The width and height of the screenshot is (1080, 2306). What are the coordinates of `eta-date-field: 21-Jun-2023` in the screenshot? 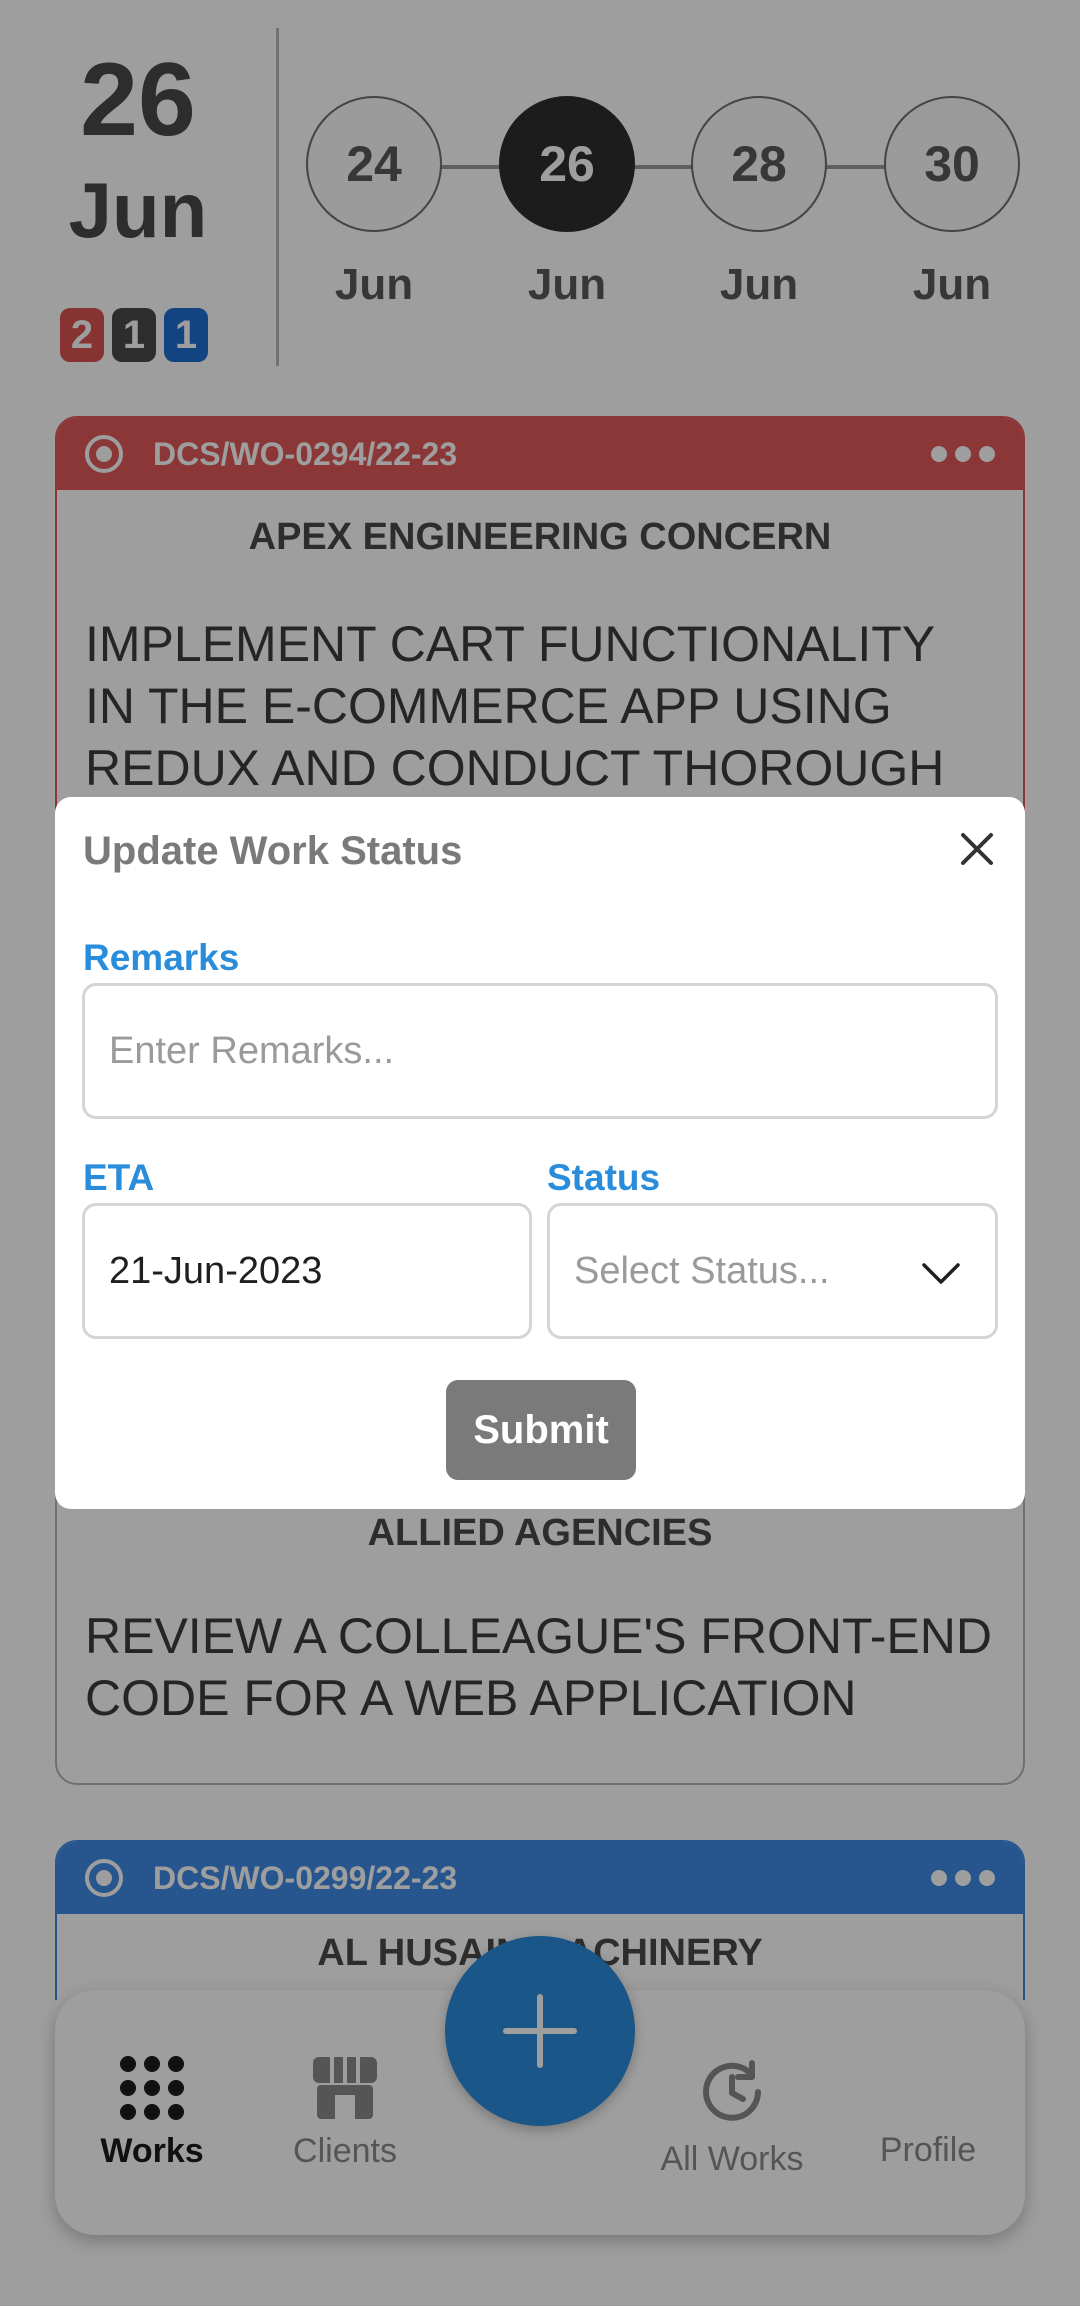 It's located at (307, 1271).